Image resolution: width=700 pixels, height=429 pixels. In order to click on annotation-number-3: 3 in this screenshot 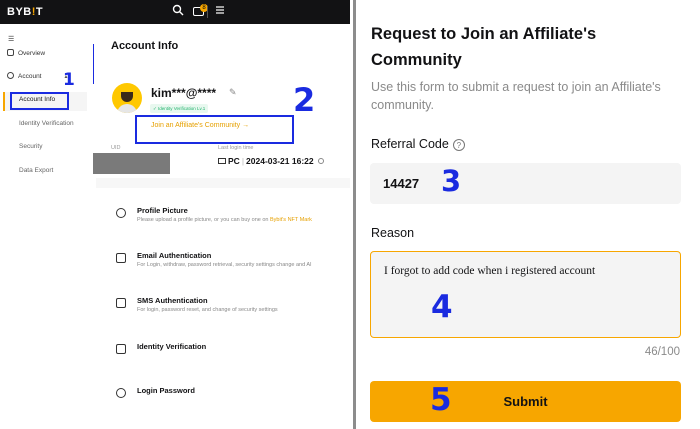, I will do `click(451, 181)`.